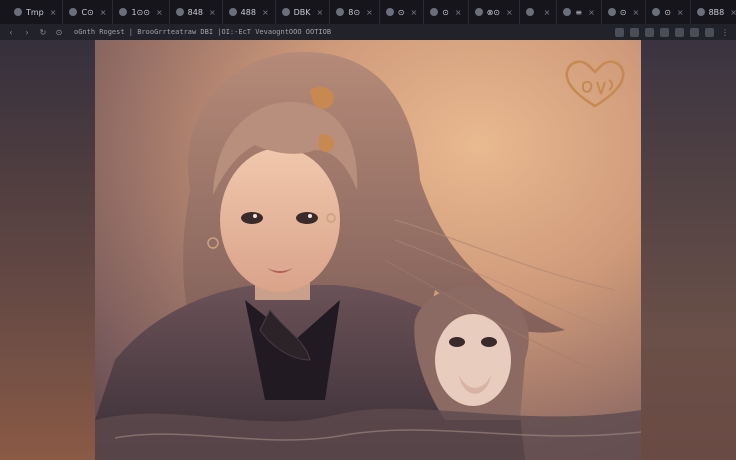 The image size is (736, 460). I want to click on forward-icon: ›, so click(27, 32).